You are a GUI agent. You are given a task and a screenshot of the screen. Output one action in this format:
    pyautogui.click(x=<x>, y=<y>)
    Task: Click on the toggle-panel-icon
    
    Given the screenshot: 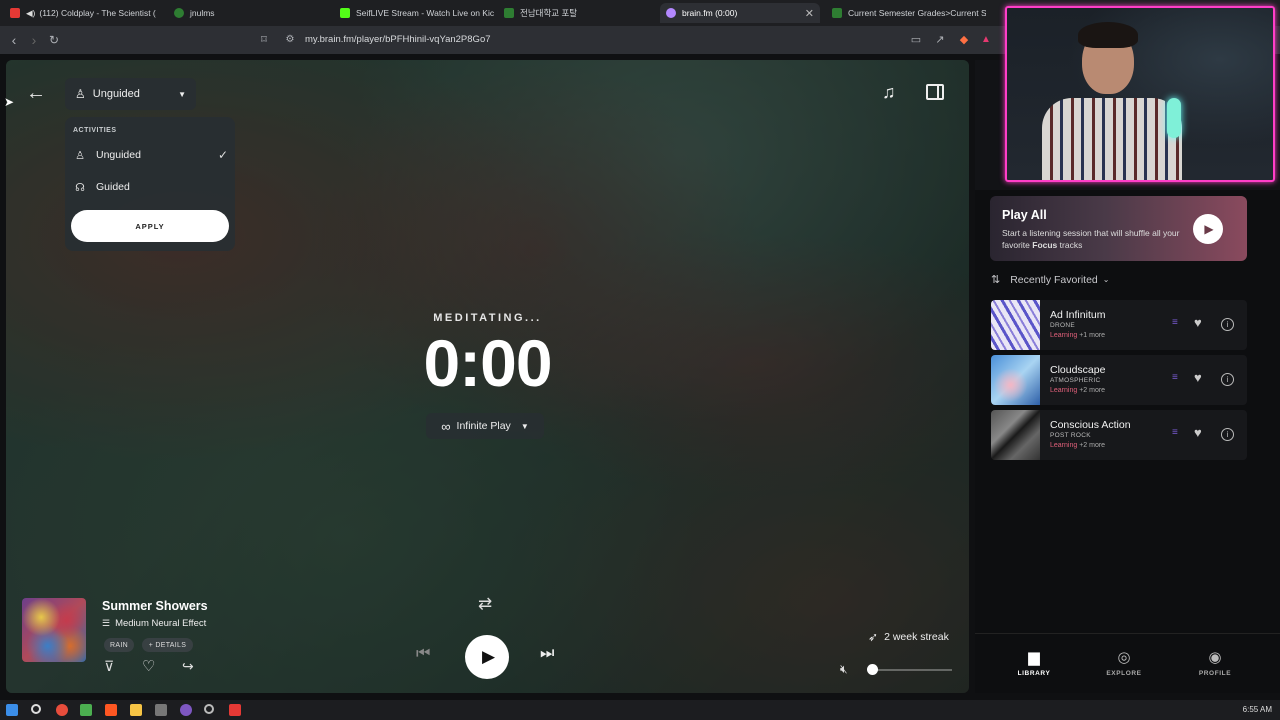 What is the action you would take?
    pyautogui.click(x=935, y=92)
    